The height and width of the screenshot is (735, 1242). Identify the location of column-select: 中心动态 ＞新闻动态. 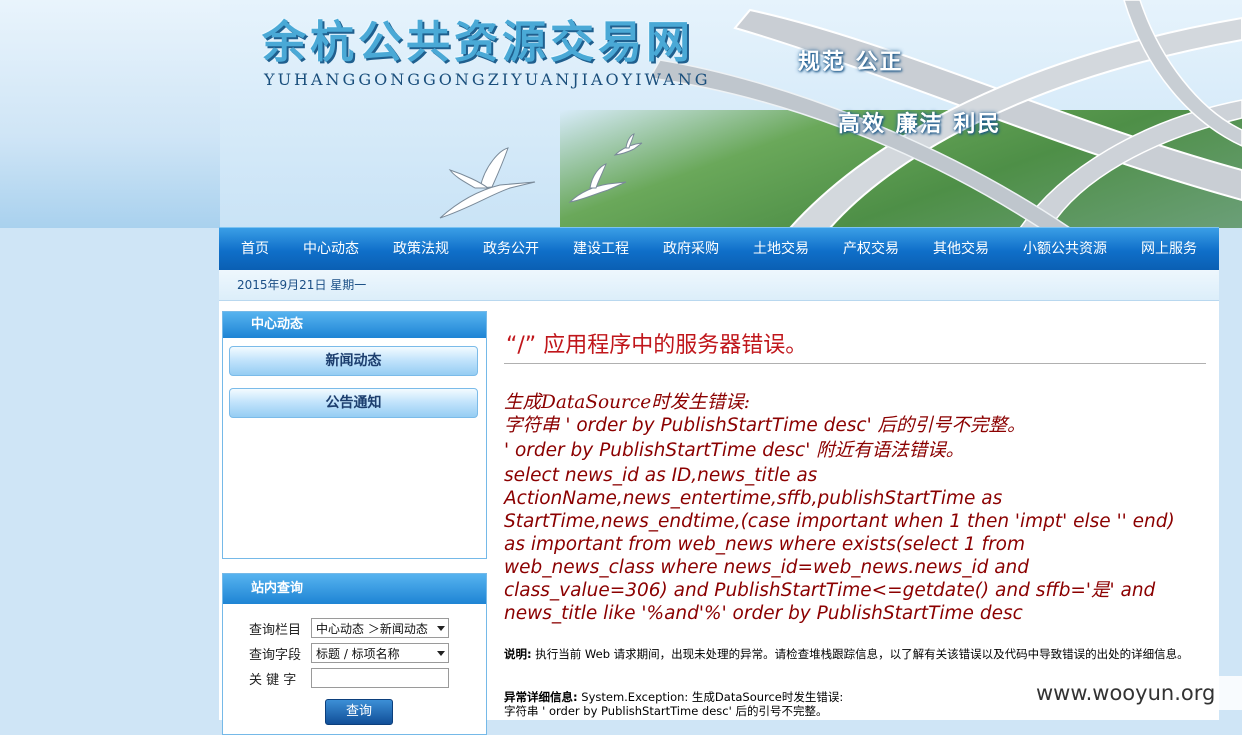
(380, 628).